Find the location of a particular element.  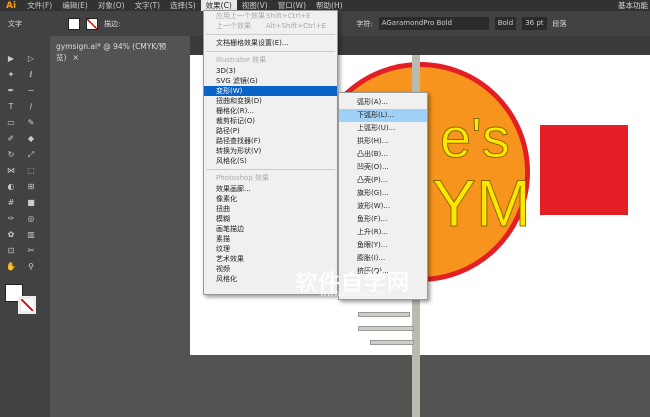

scale-icon: ⤢ is located at coordinates (31, 155).